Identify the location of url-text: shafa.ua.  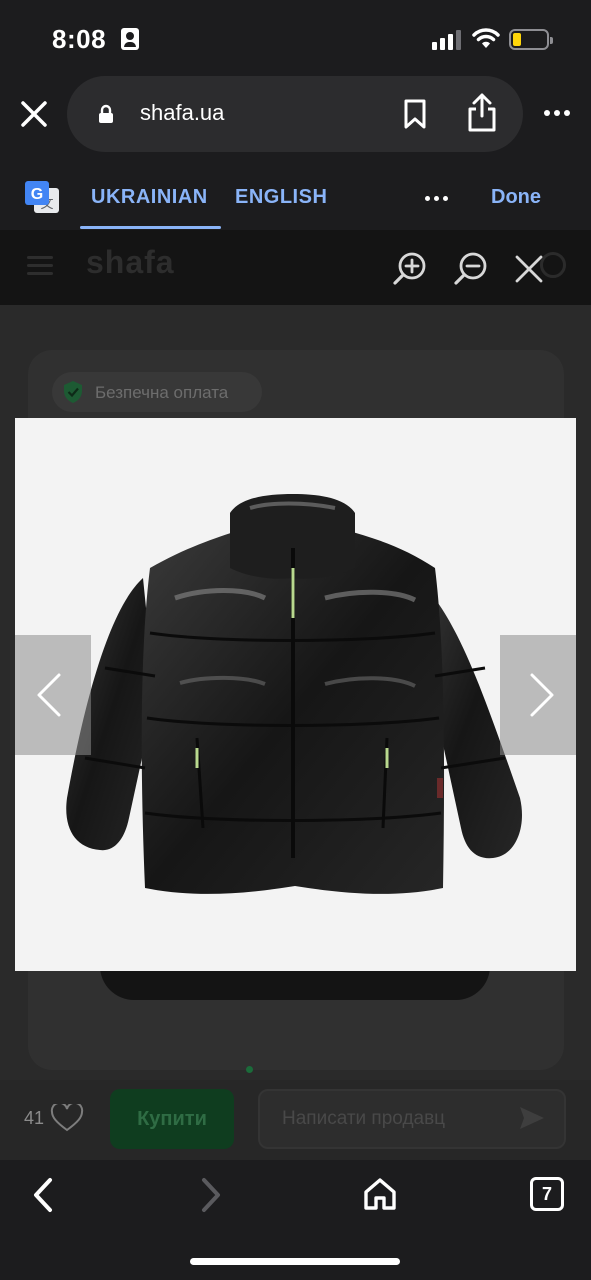
(182, 113).